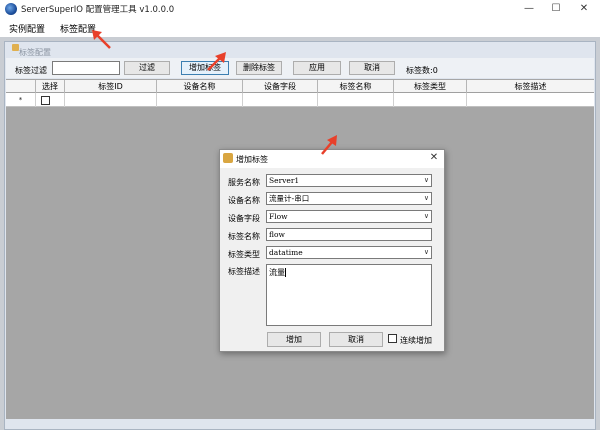 This screenshot has height=430, width=600. Describe the element at coordinates (349, 216) in the screenshot. I see `device-field-select: Flow ∨` at that location.